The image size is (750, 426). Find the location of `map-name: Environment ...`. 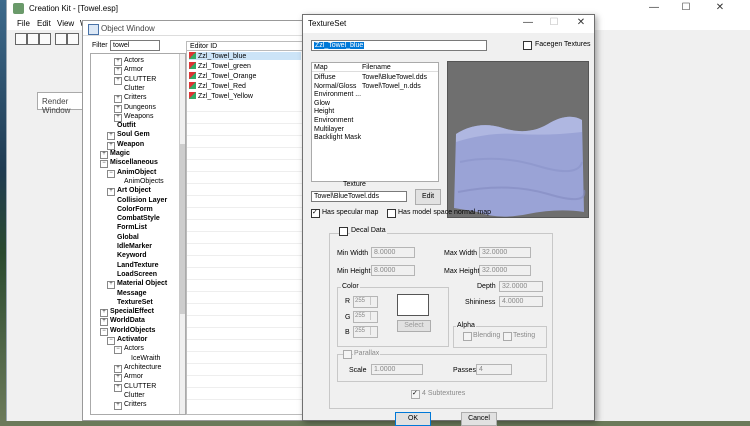

map-name: Environment ... is located at coordinates (337, 94).